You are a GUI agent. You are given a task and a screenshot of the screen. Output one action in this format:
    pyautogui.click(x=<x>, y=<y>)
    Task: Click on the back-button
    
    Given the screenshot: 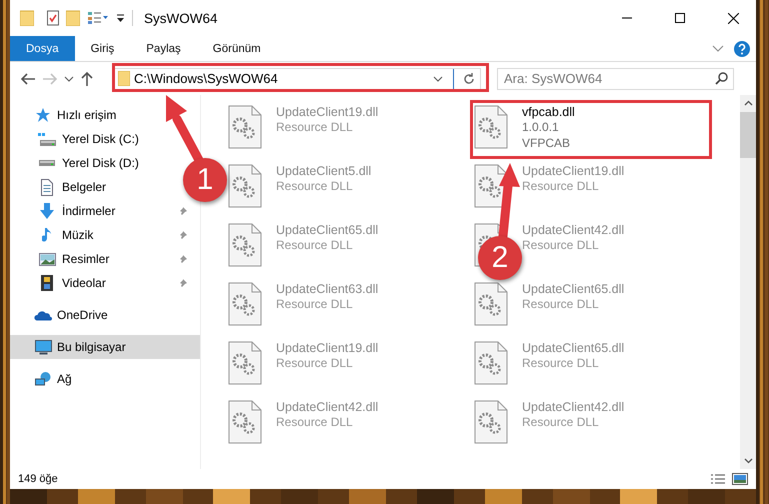 What is the action you would take?
    pyautogui.click(x=28, y=79)
    